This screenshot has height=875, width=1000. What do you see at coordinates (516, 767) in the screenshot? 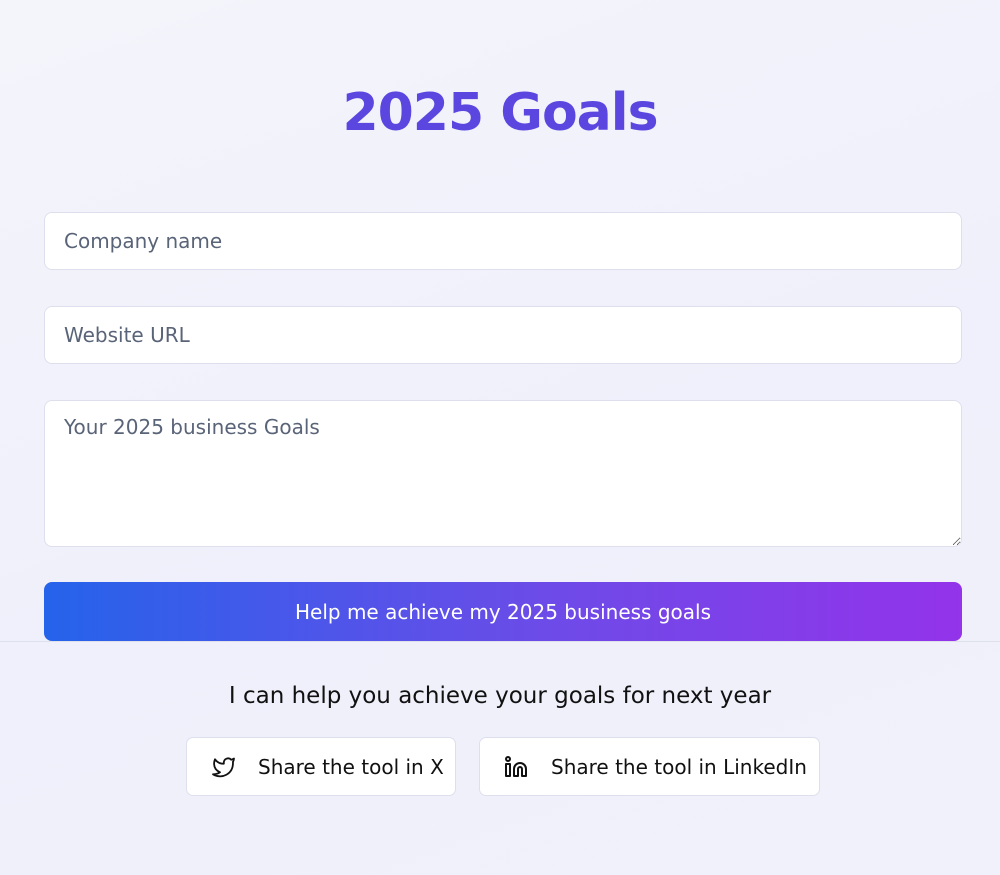
I see `linkedin-icon` at bounding box center [516, 767].